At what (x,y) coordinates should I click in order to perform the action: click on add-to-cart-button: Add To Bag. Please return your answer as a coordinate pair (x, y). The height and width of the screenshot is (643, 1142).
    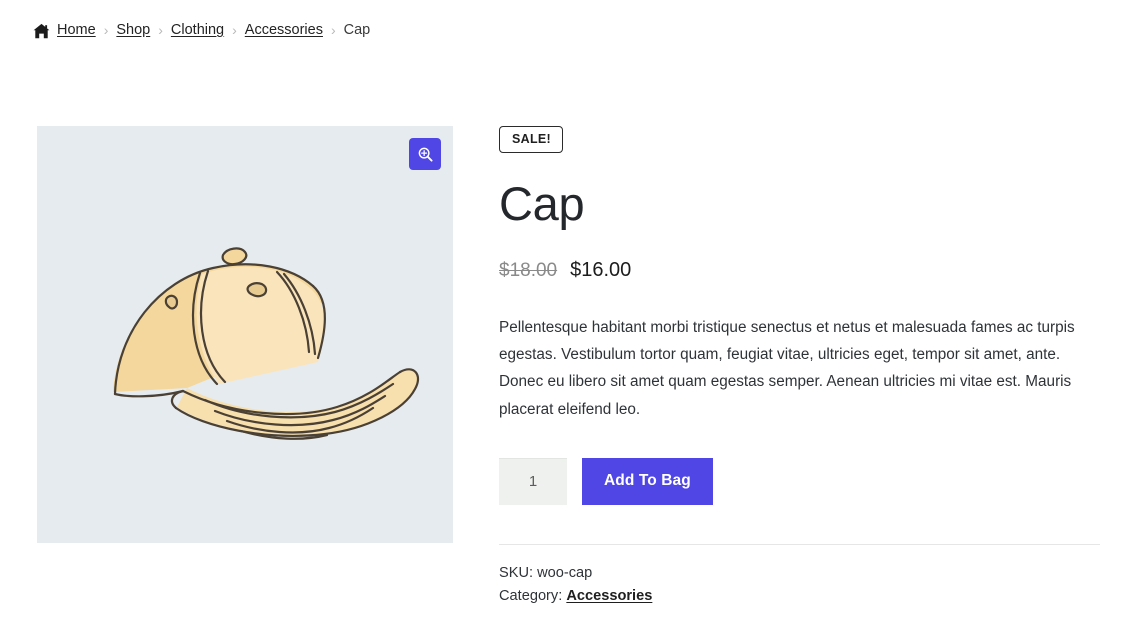
    Looking at the image, I should click on (647, 481).